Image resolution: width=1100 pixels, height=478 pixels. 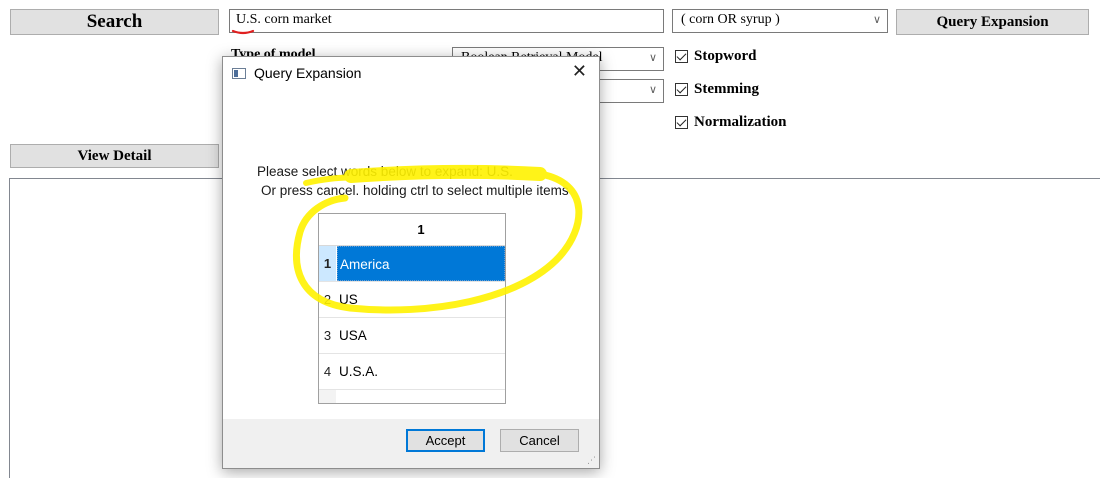 I want to click on table-row-us: 2 US, so click(x=412, y=300).